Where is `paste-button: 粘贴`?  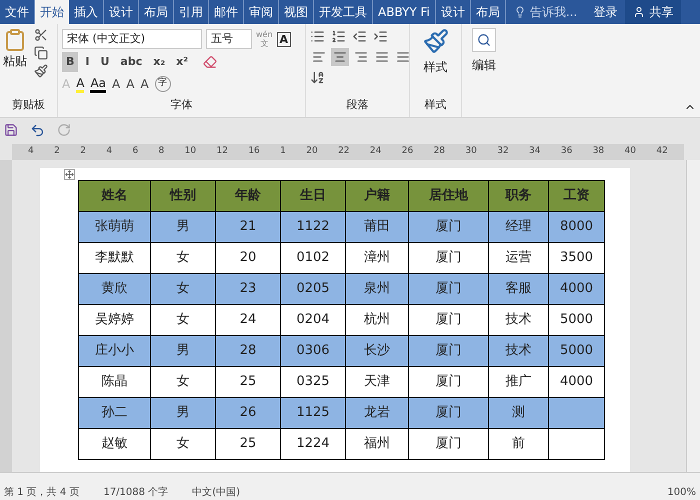
paste-button: 粘贴 is located at coordinates (15, 49).